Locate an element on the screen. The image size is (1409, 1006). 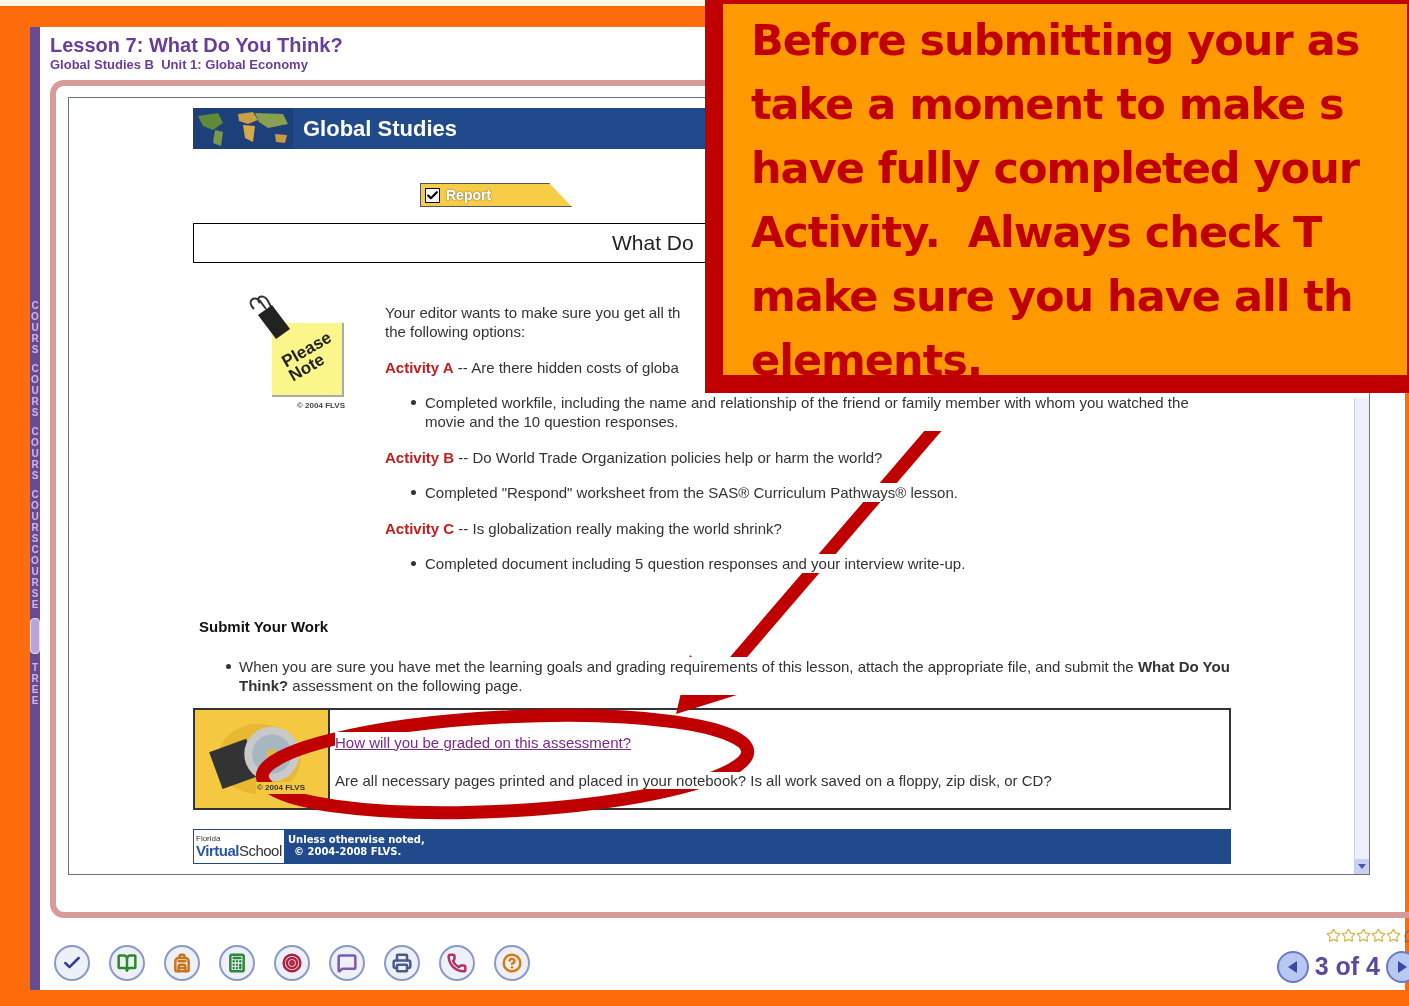
next-page-button is located at coordinates (1397, 966).